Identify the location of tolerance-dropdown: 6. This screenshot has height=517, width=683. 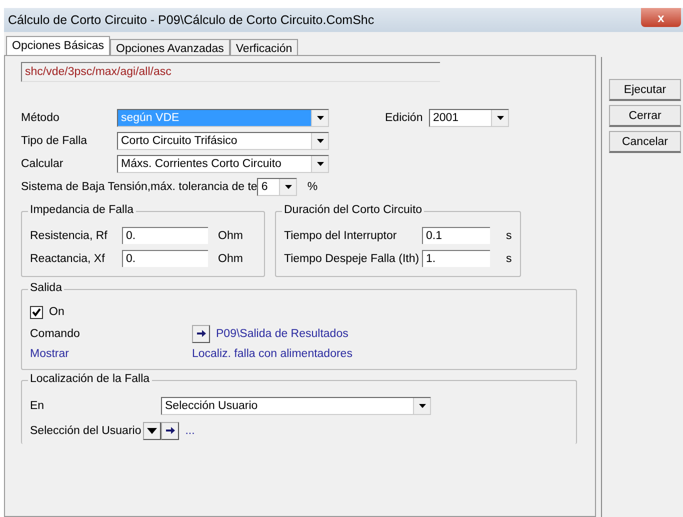
(277, 187).